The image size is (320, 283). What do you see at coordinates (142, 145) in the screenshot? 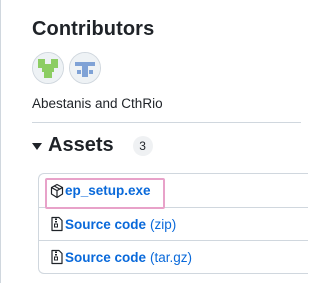
I see `assets-count-badge: 3` at bounding box center [142, 145].